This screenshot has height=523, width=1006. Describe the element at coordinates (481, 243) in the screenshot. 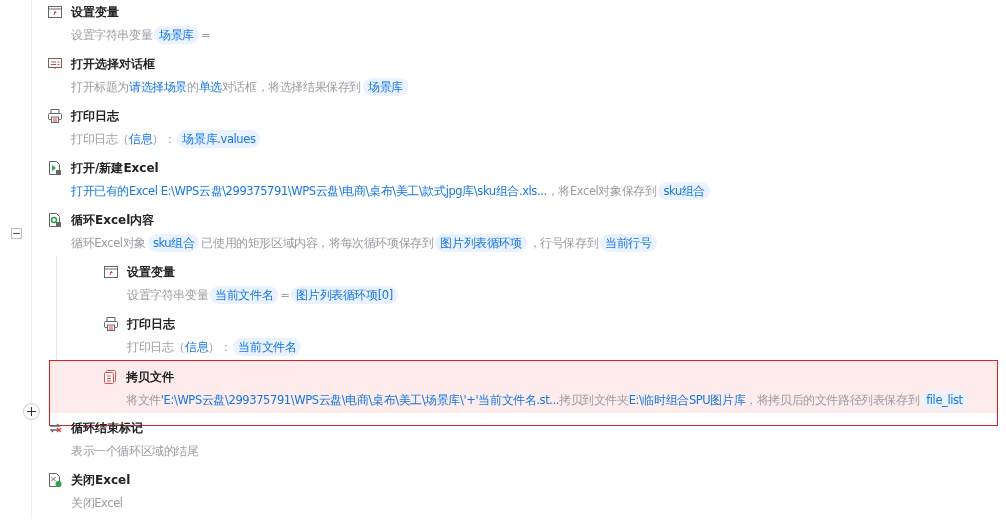

I see `variable-tag: 图片列表循环项` at that location.